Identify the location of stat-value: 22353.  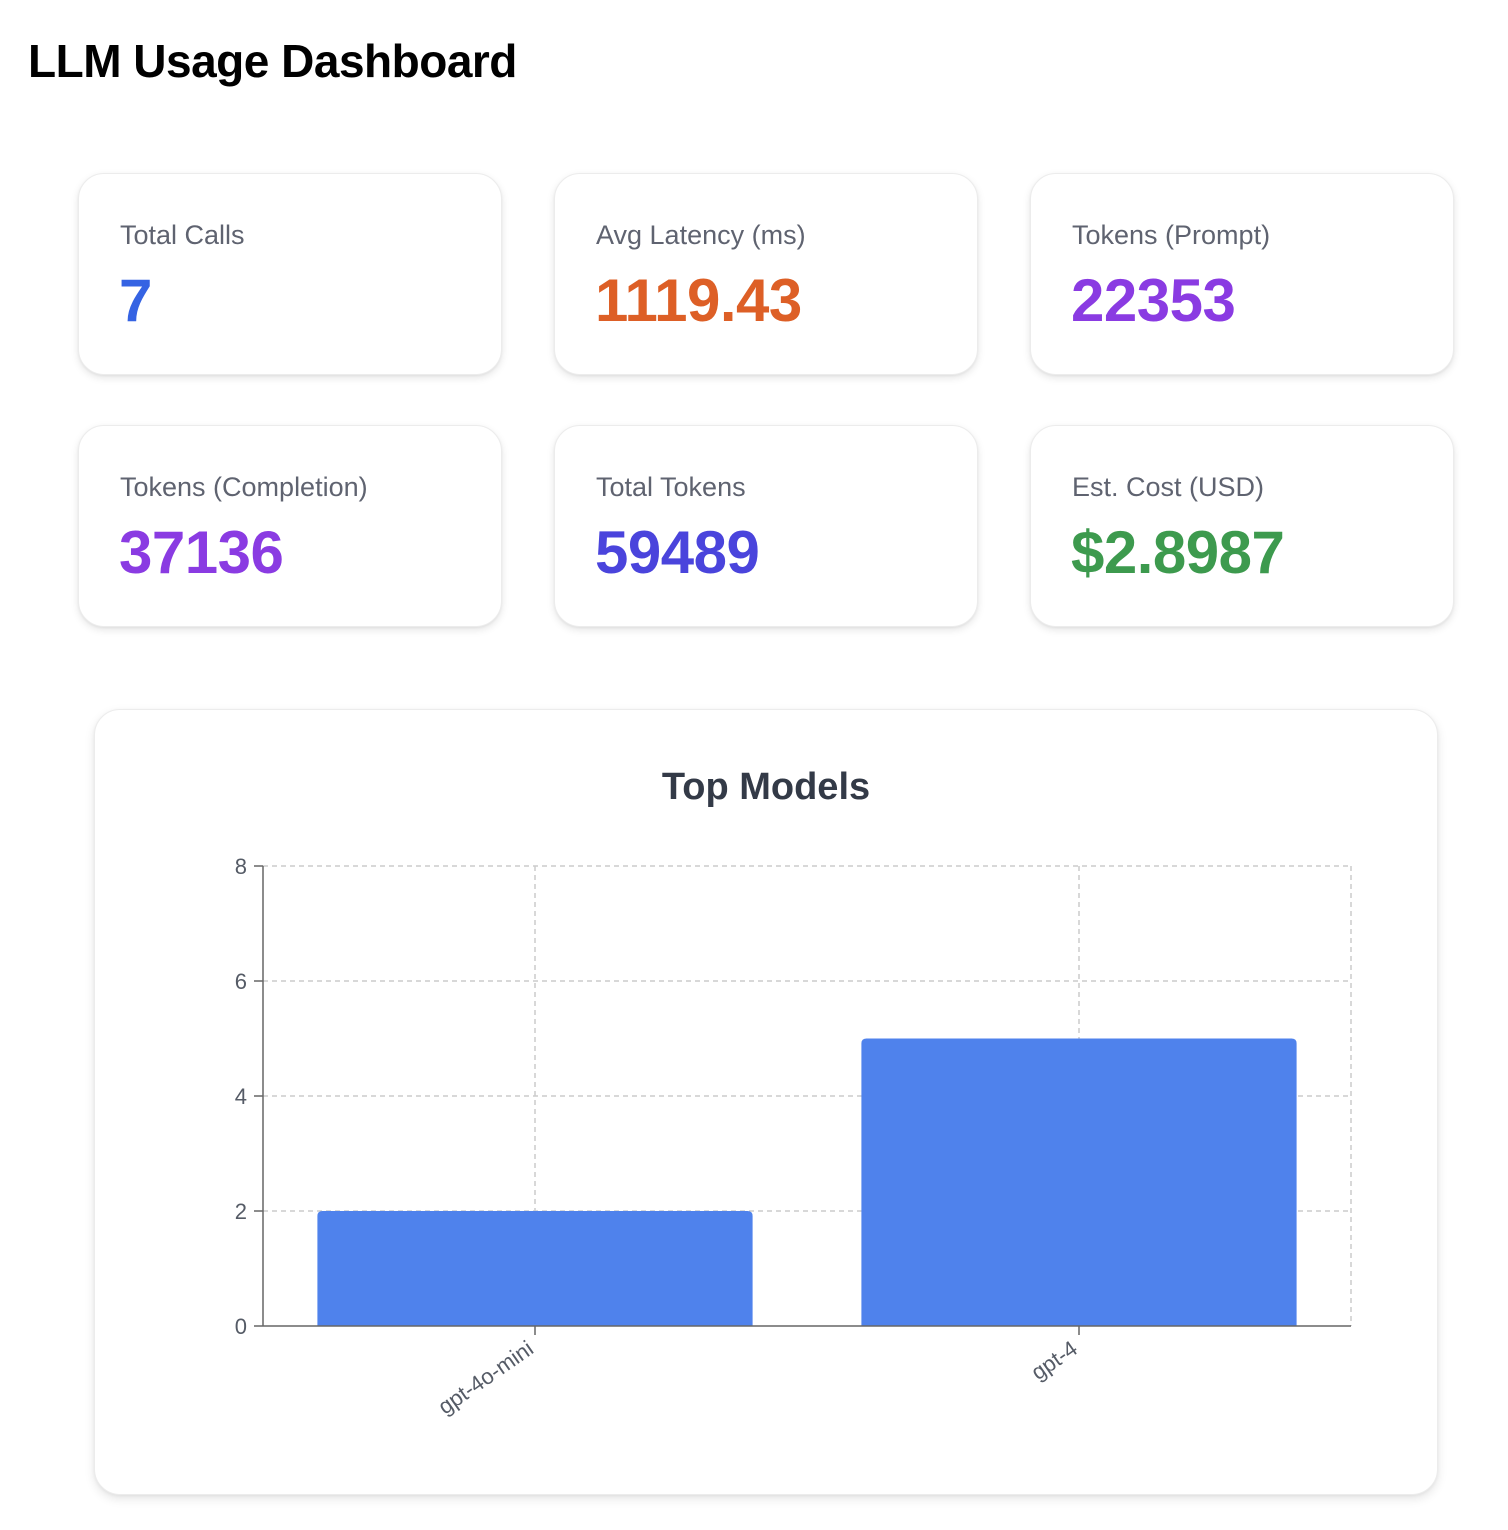
(1153, 300).